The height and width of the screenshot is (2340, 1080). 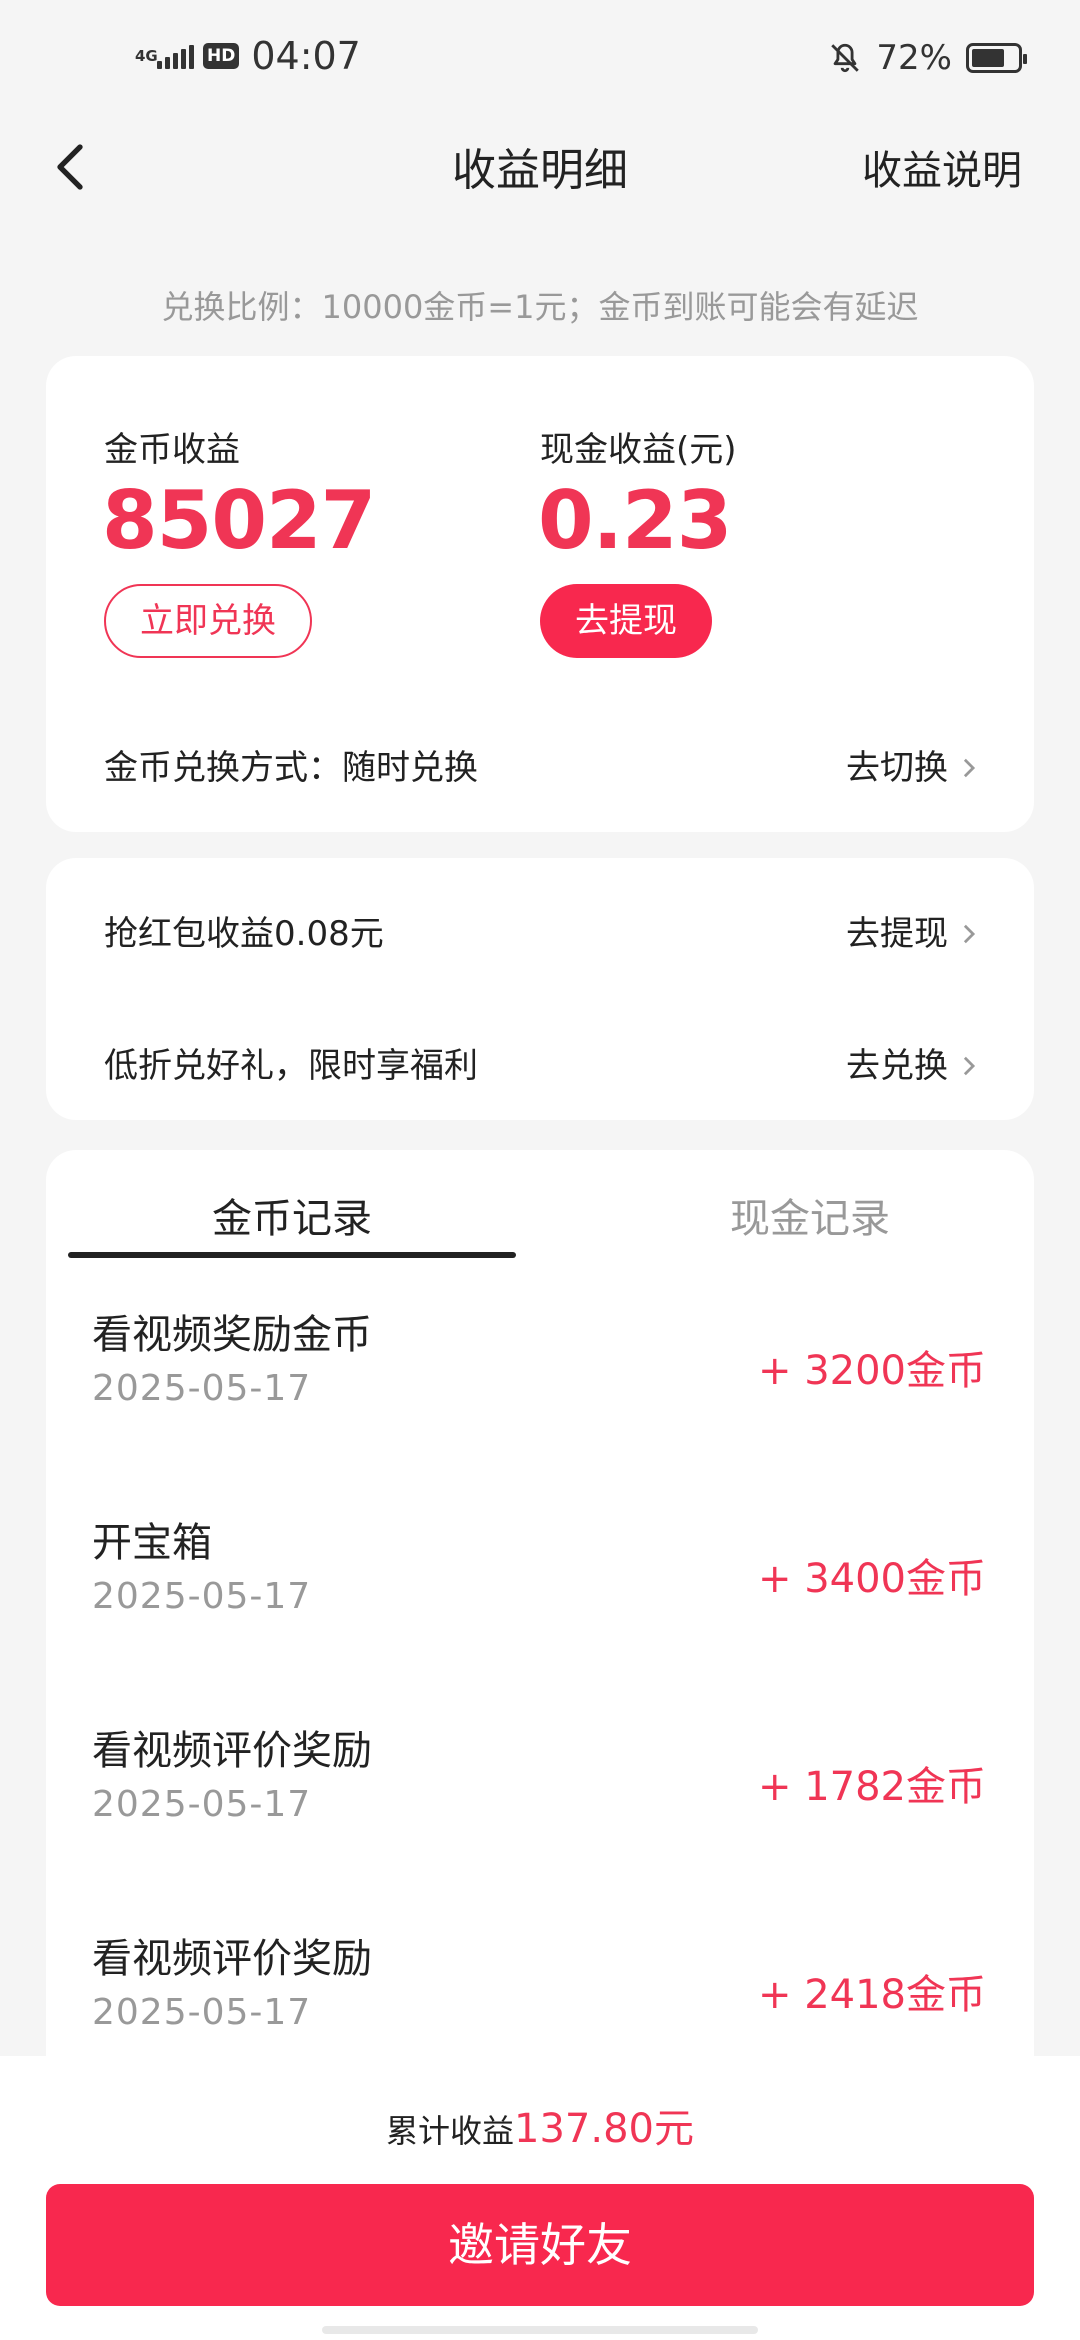 I want to click on battery-percent: 72%, so click(x=914, y=58).